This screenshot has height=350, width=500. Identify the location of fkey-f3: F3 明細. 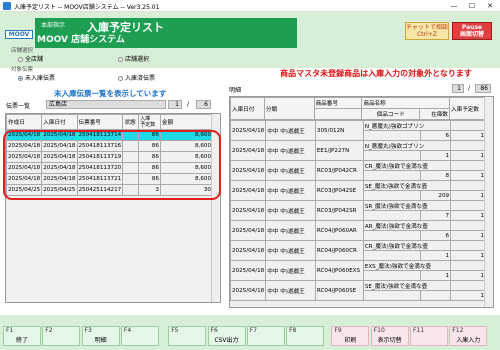
(100, 336).